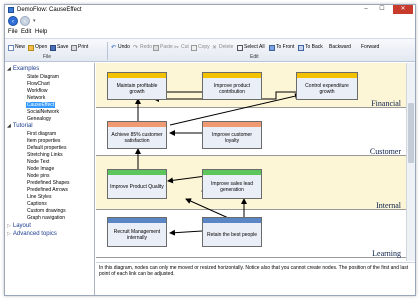 This screenshot has height=300, width=420. I want to click on vertical-scrollbar, so click(410, 162).